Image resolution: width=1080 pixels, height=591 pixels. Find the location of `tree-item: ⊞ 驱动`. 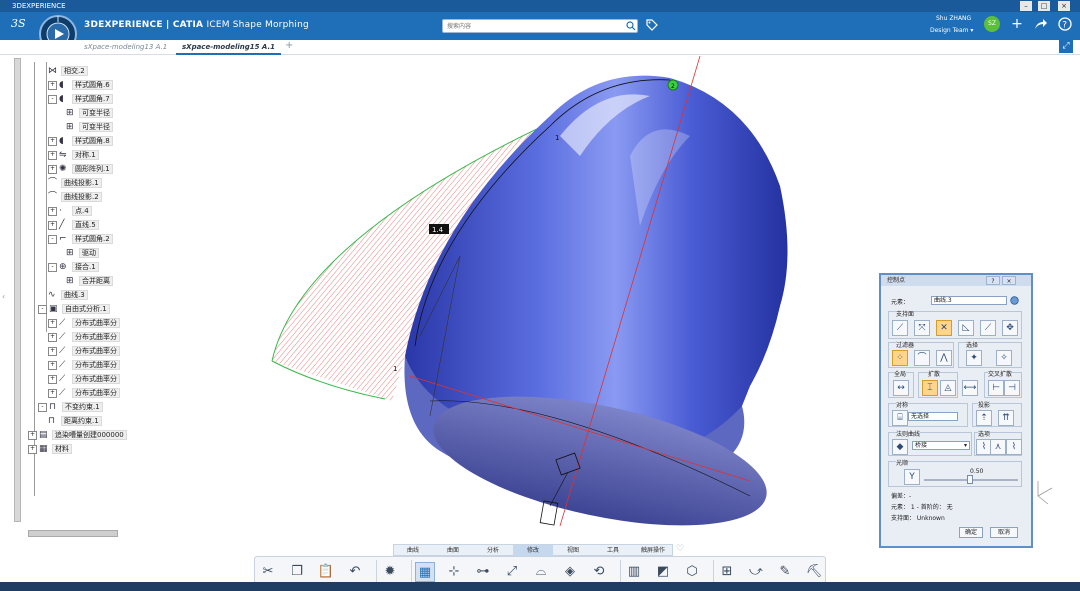

tree-item: ⊞ 驱动 is located at coordinates (83, 253).